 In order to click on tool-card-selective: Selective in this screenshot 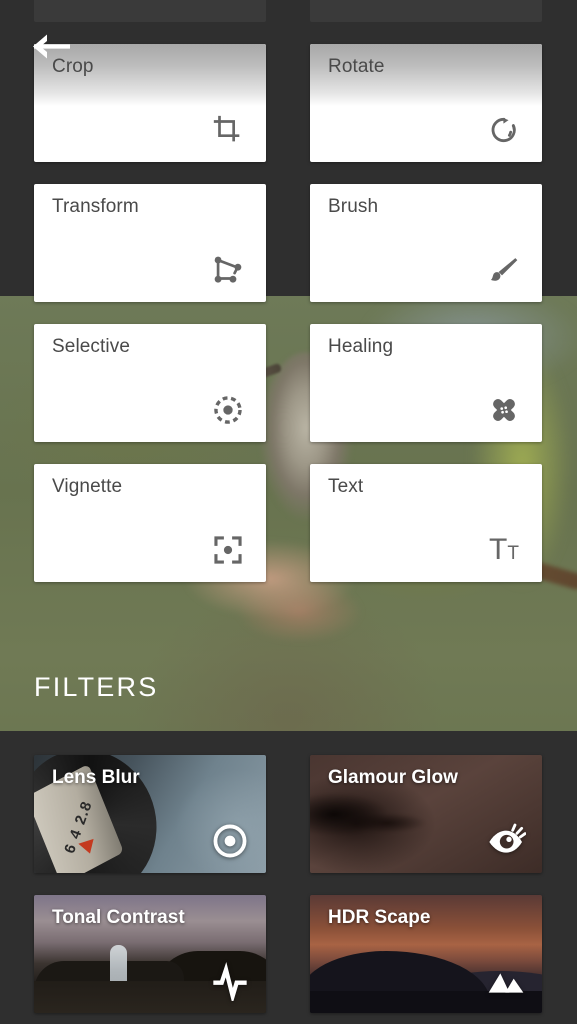, I will do `click(150, 383)`.